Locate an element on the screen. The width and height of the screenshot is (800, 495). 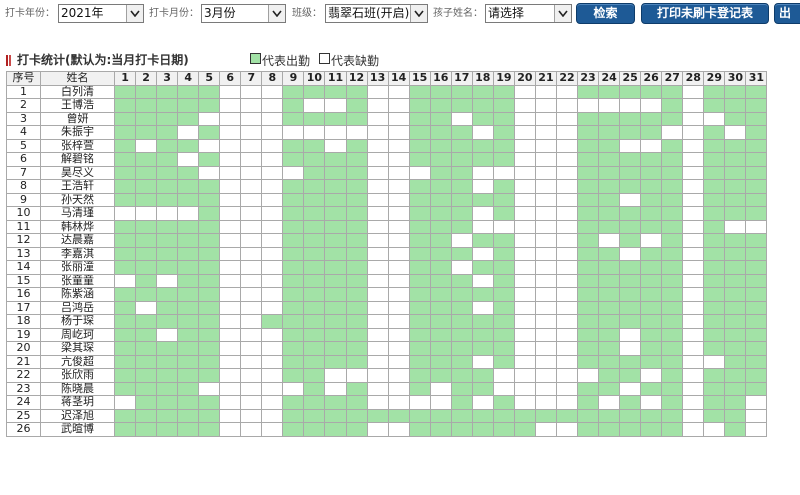
search-button: 检索 is located at coordinates (605, 13).